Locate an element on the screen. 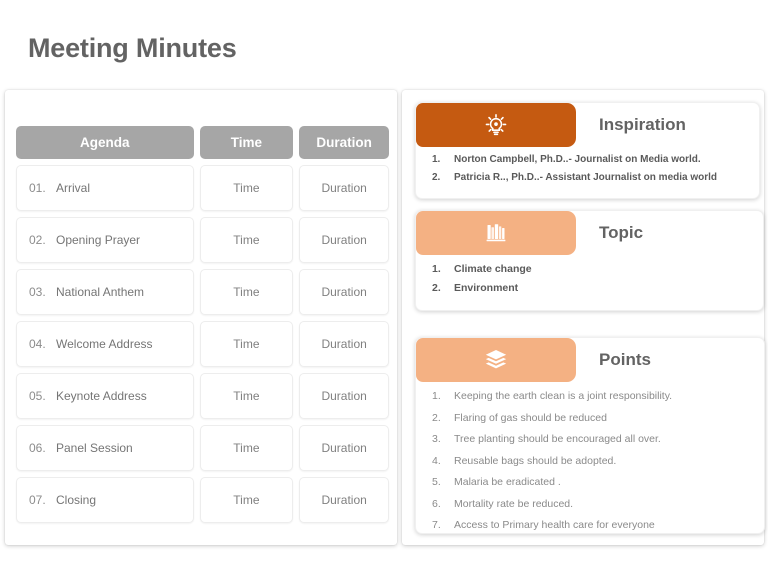 The height and width of the screenshot is (576, 768). agenda-label: Opening Prayer is located at coordinates (98, 240).